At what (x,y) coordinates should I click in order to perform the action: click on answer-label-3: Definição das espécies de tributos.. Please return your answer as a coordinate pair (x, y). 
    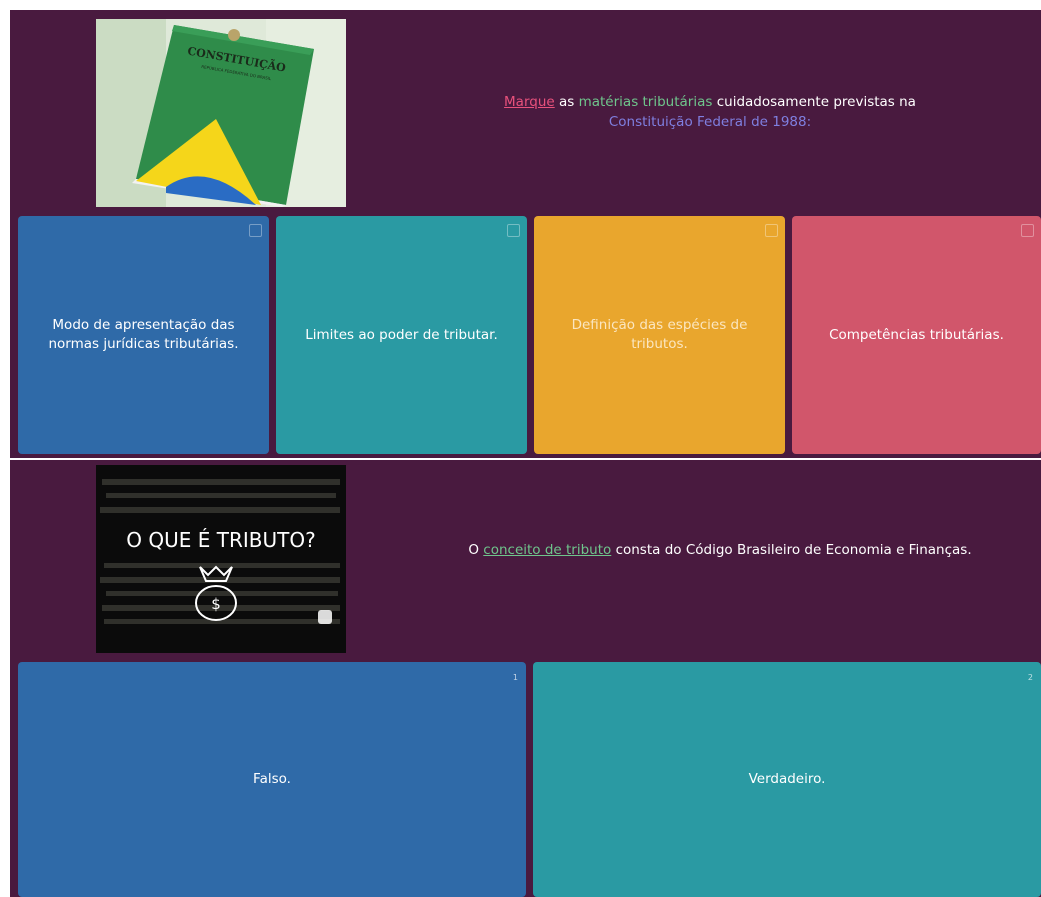
    Looking at the image, I should click on (659, 334).